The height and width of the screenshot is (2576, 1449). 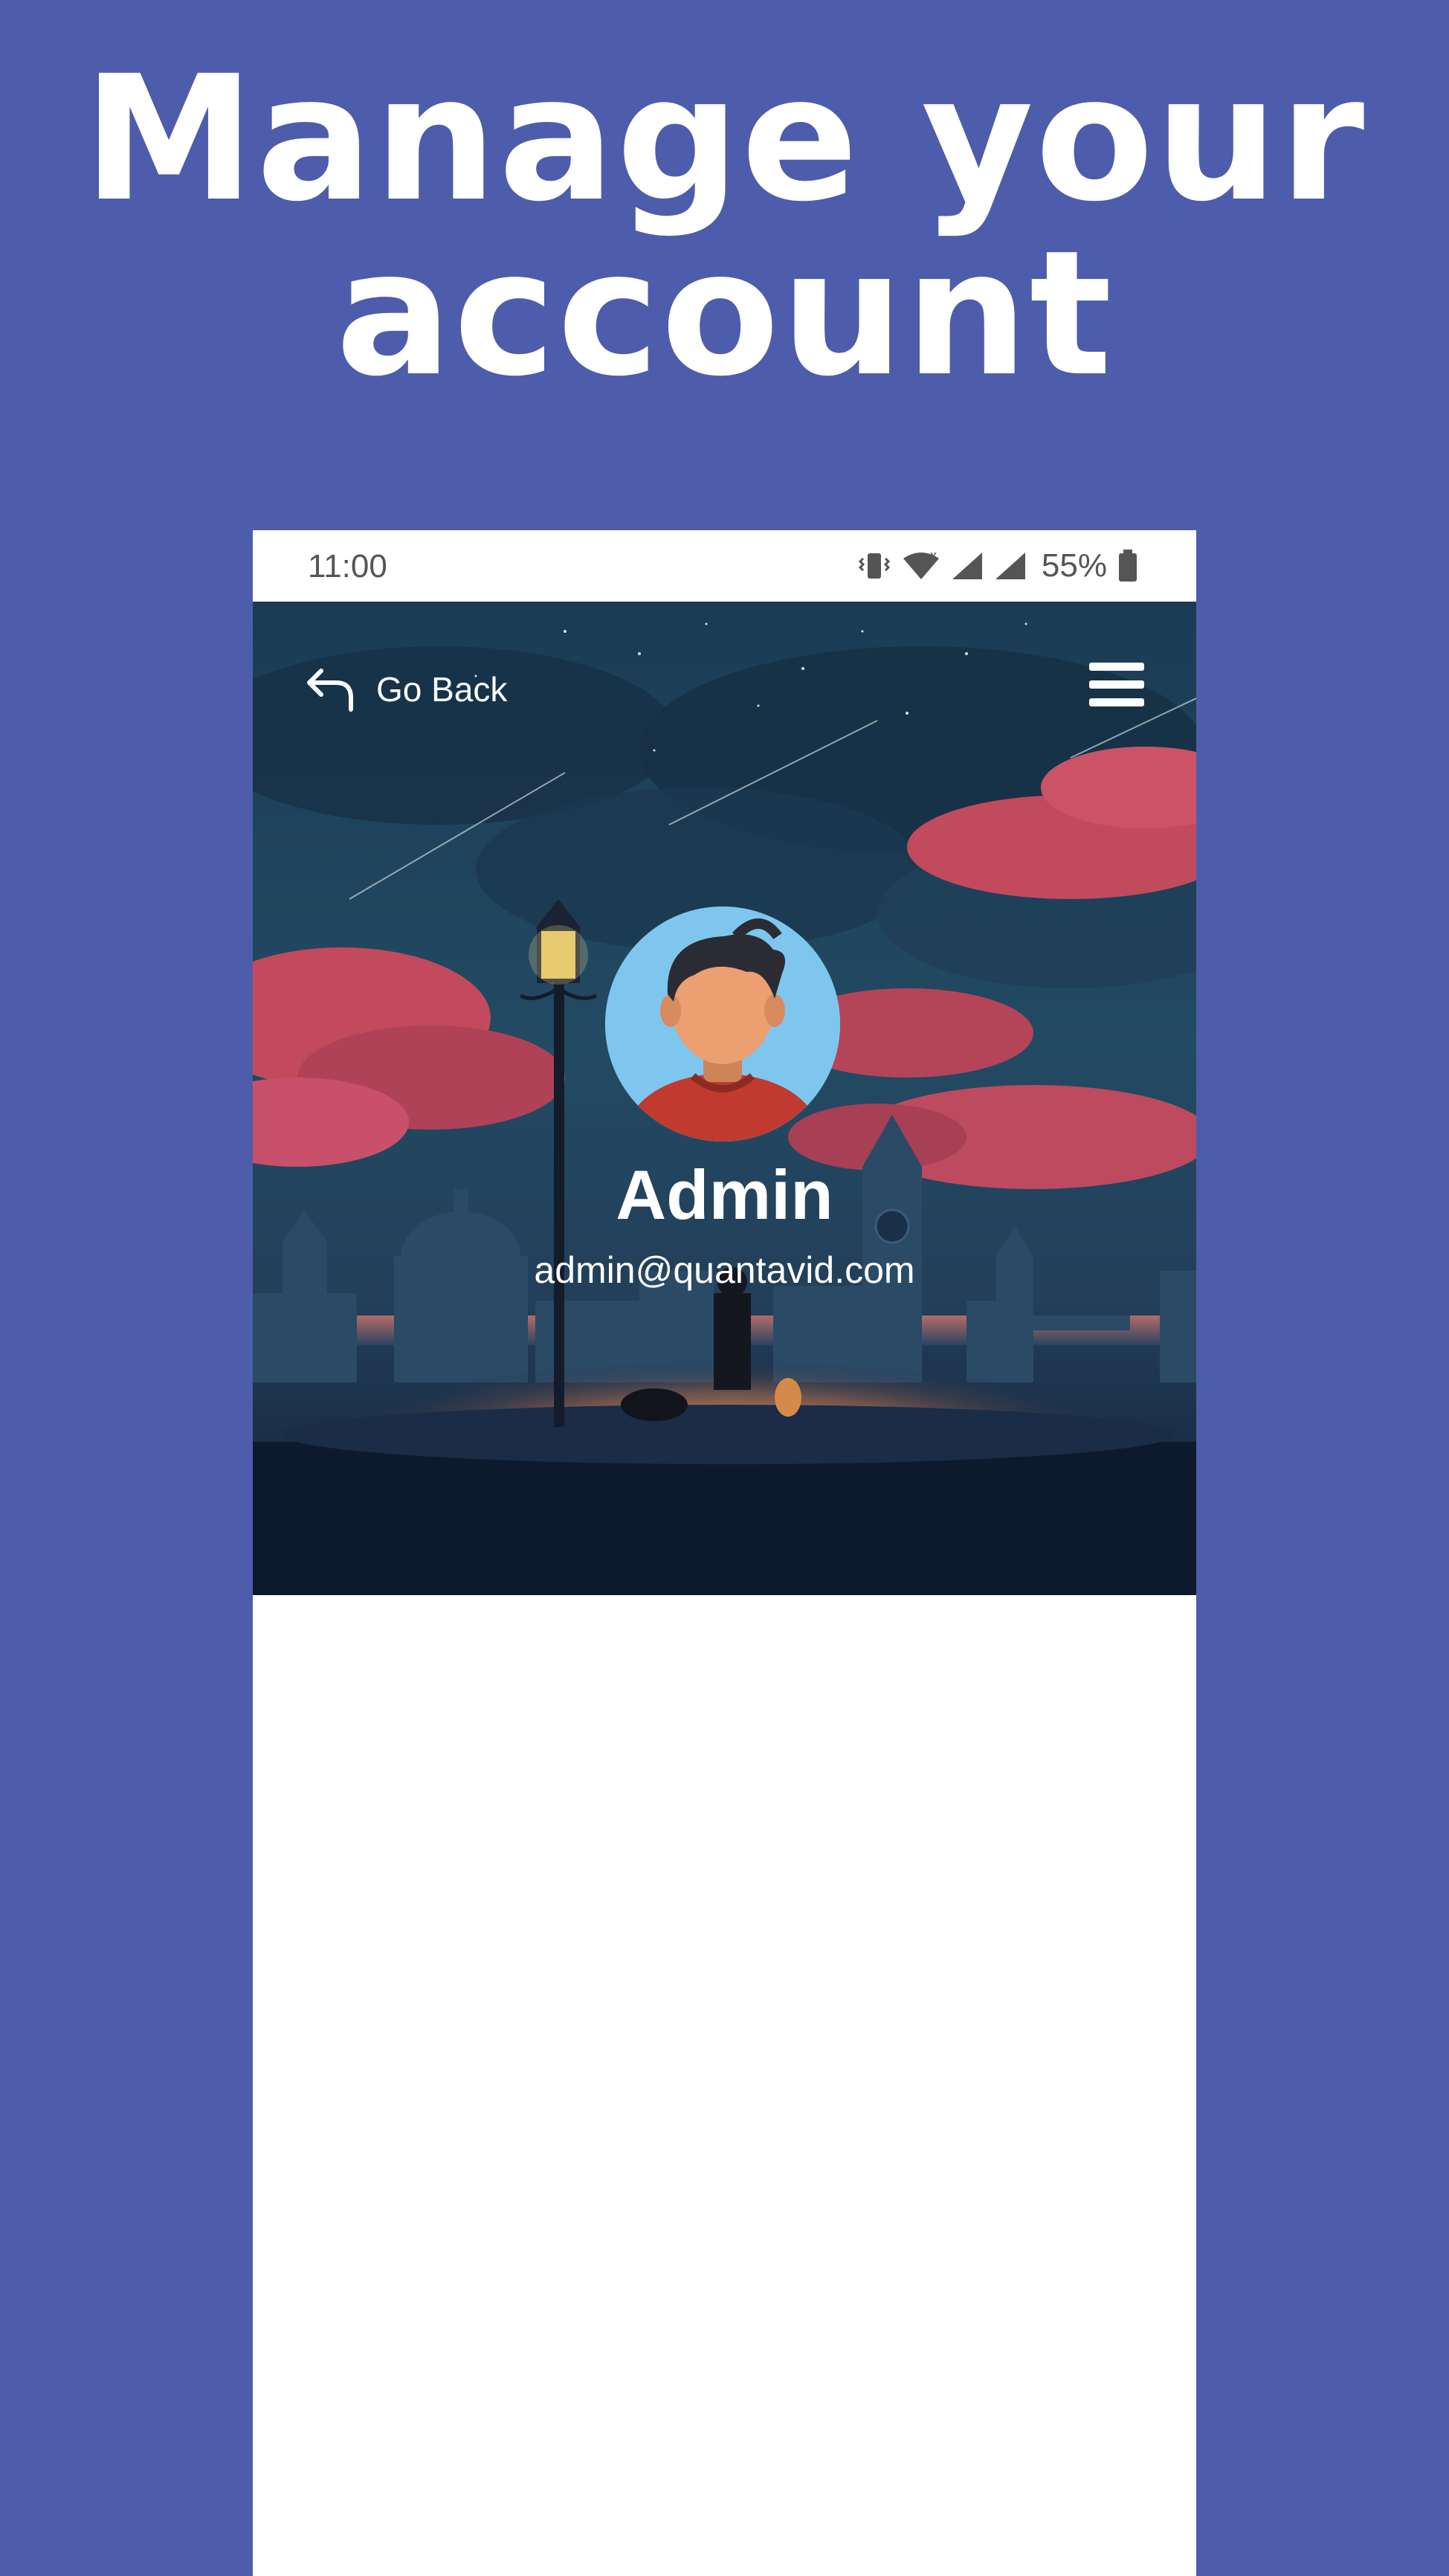 I want to click on avatar-illustration, so click(x=722, y=1024).